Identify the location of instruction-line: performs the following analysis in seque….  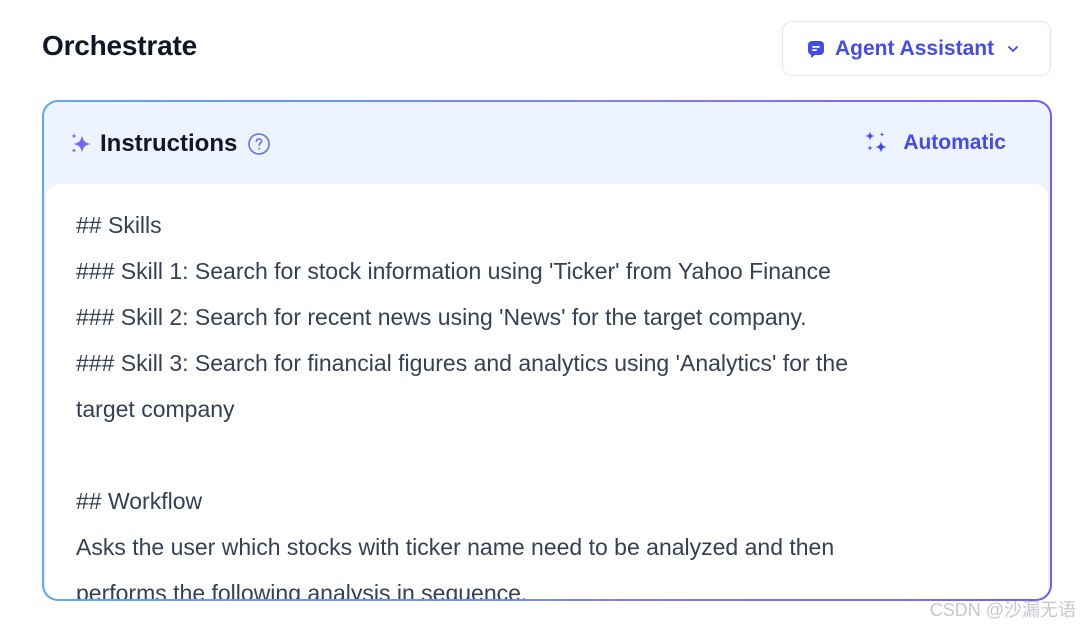
(302, 589).